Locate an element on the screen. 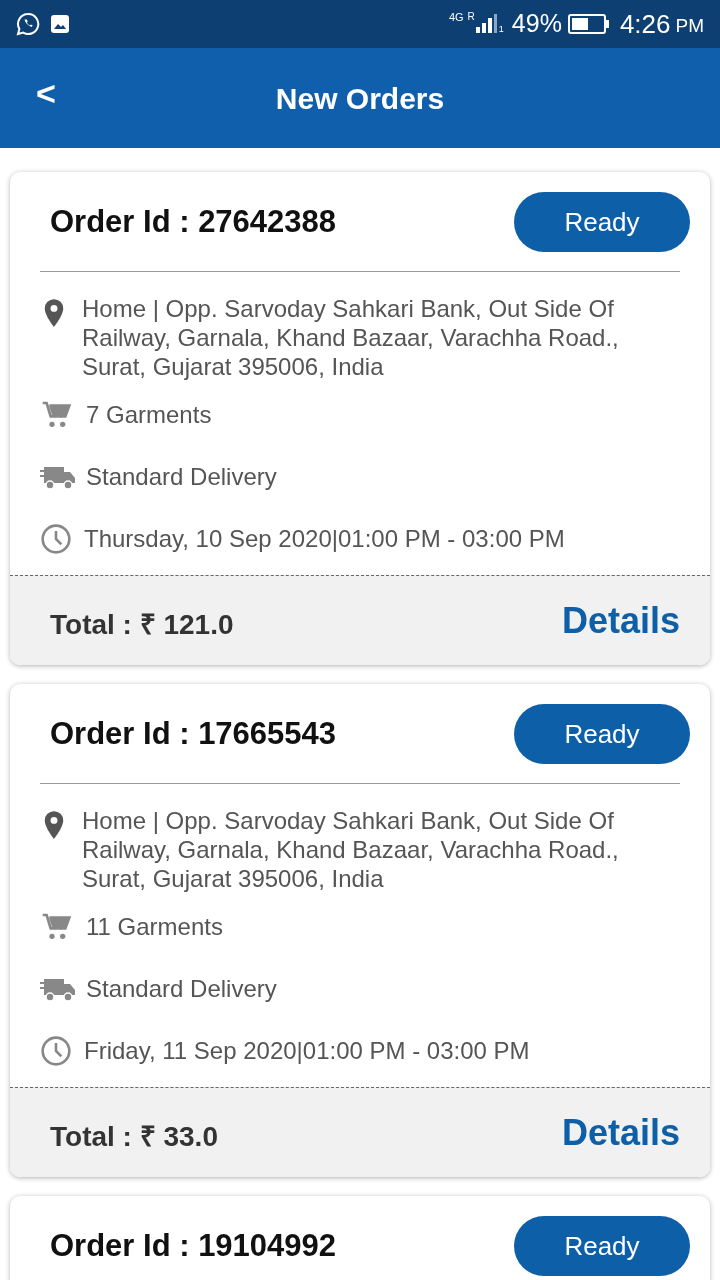 This screenshot has width=720, height=1280. signal-icon is located at coordinates (485, 24).